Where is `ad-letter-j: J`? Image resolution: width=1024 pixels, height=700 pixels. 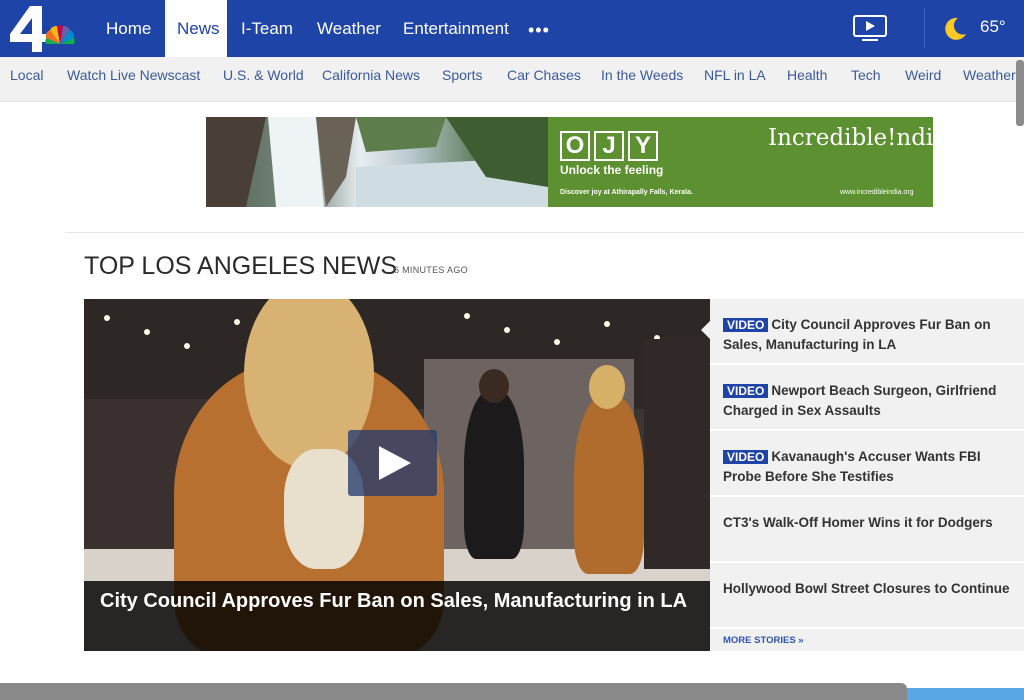
ad-letter-j: J is located at coordinates (609, 146).